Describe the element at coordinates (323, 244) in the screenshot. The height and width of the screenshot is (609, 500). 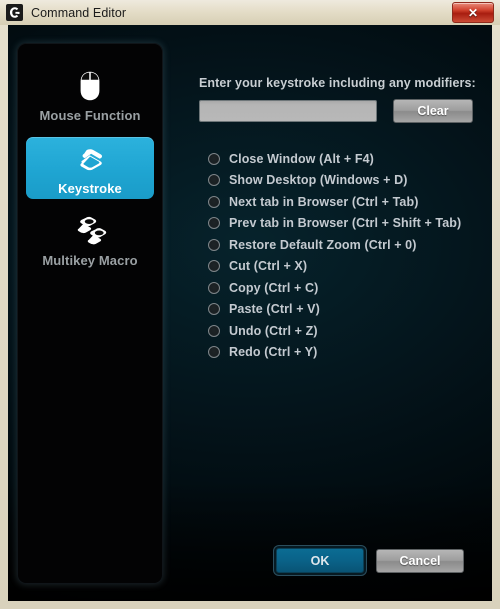
I see `radio-option-label: Restore Default Zoom (Ctrl + 0)` at that location.